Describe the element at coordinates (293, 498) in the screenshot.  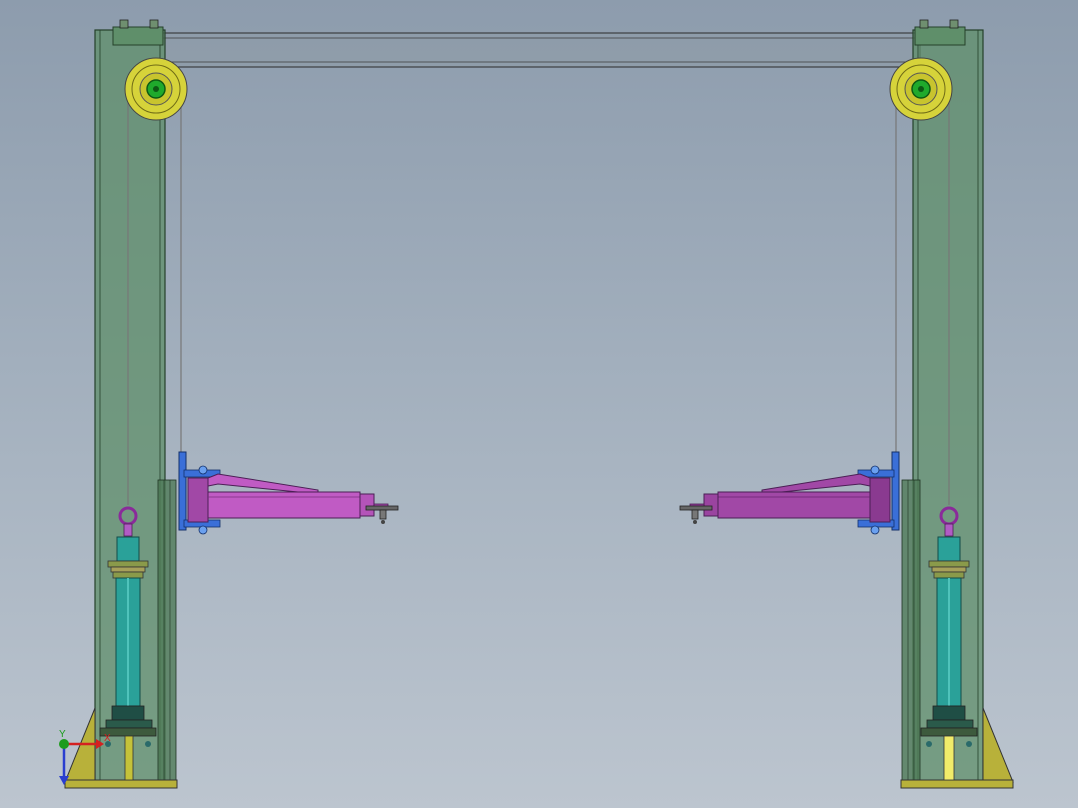
I see `left-lift-arm-icon` at that location.